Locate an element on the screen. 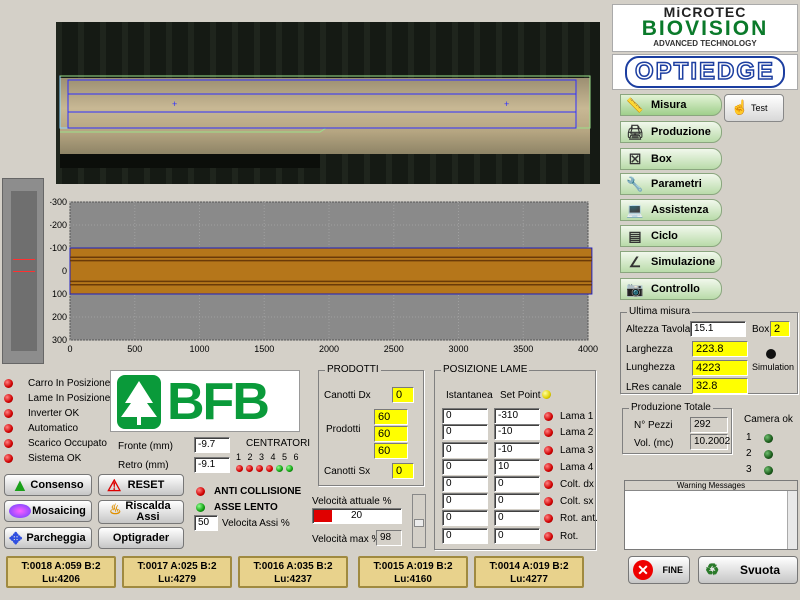 The height and width of the screenshot is (600, 800). vol-label: Vol. (mc) is located at coordinates (654, 443).